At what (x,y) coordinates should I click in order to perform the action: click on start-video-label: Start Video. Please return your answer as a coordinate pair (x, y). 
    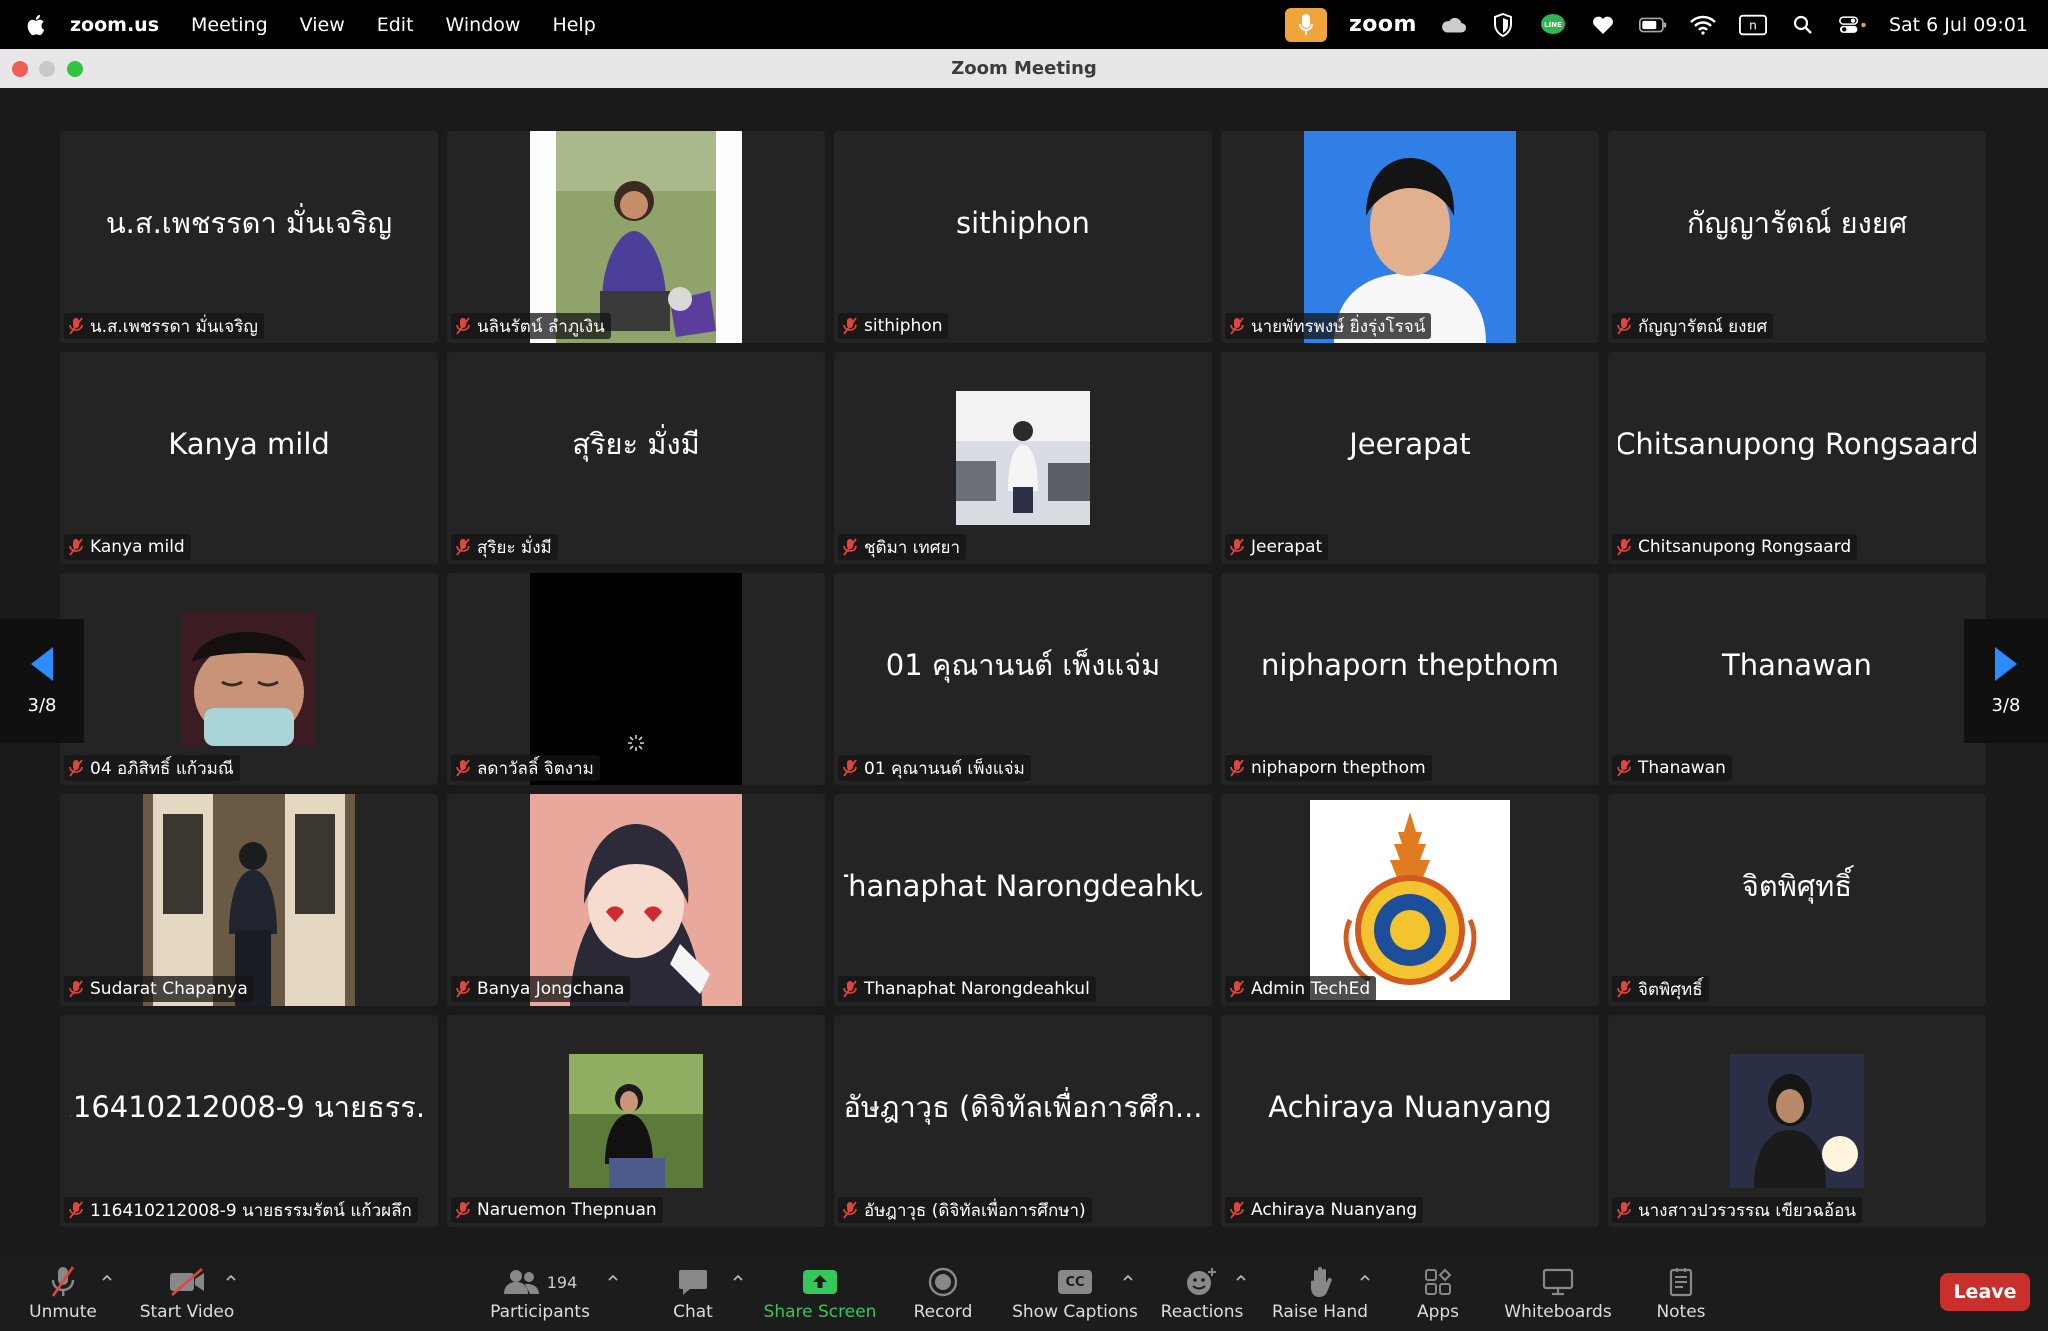
    Looking at the image, I should click on (187, 1312).